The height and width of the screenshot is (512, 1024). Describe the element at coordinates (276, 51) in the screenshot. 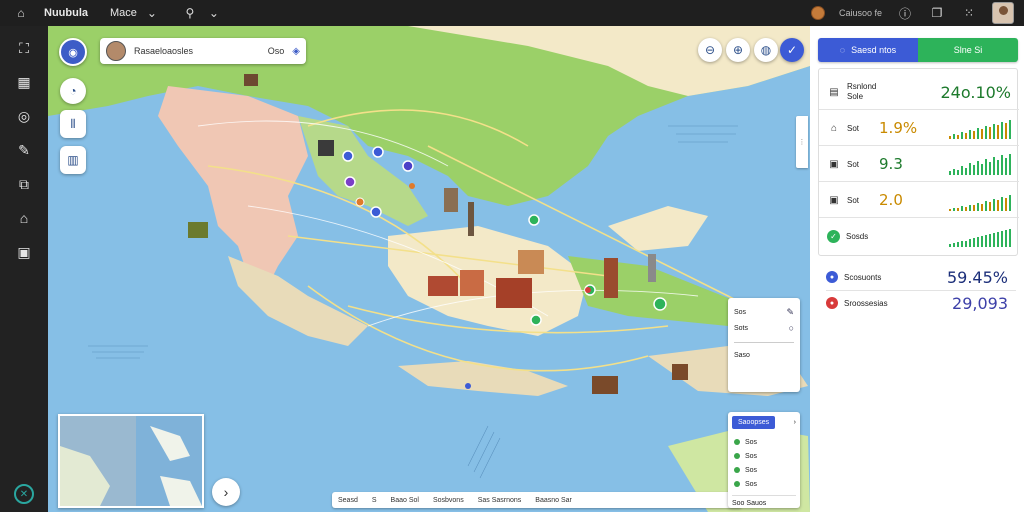

I see `search-suffix: Oso` at that location.